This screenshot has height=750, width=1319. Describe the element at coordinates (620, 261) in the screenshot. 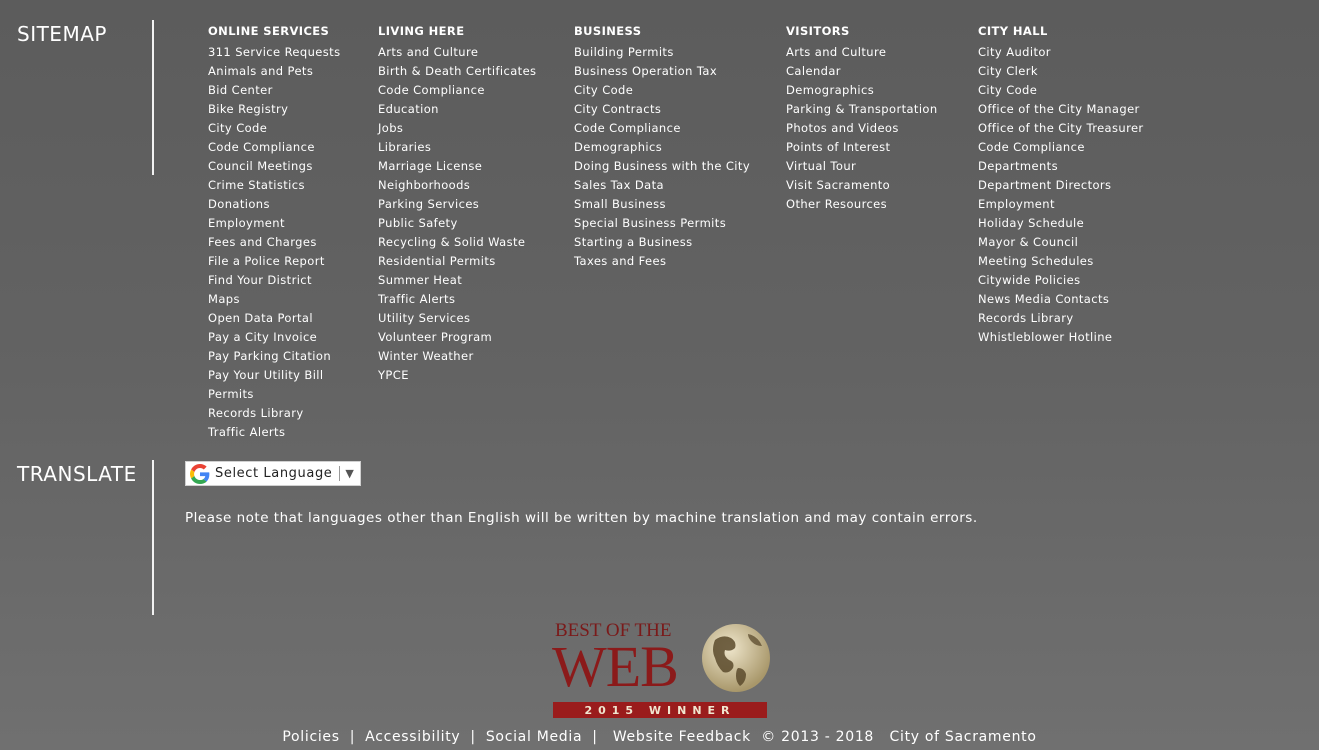

I see `sitemap-link: Taxes and Fees` at that location.